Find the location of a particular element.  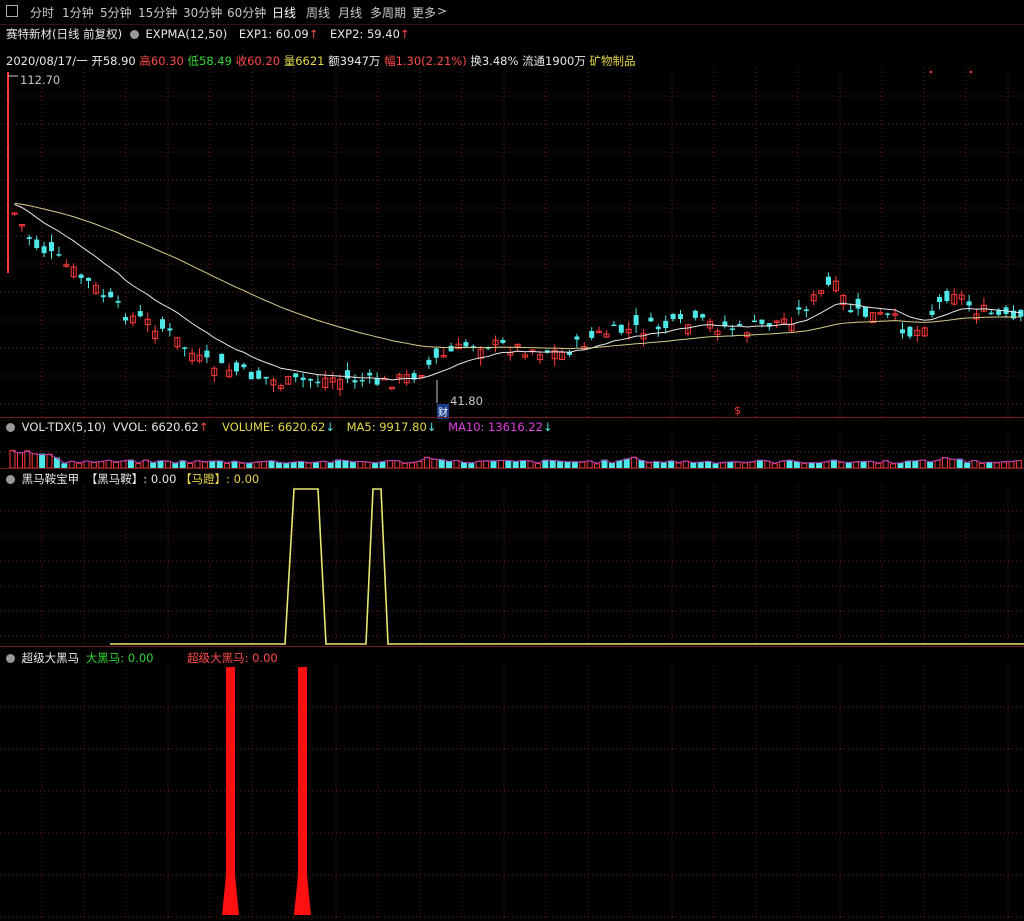

up-arrow-icon: ↑ is located at coordinates (404, 34).